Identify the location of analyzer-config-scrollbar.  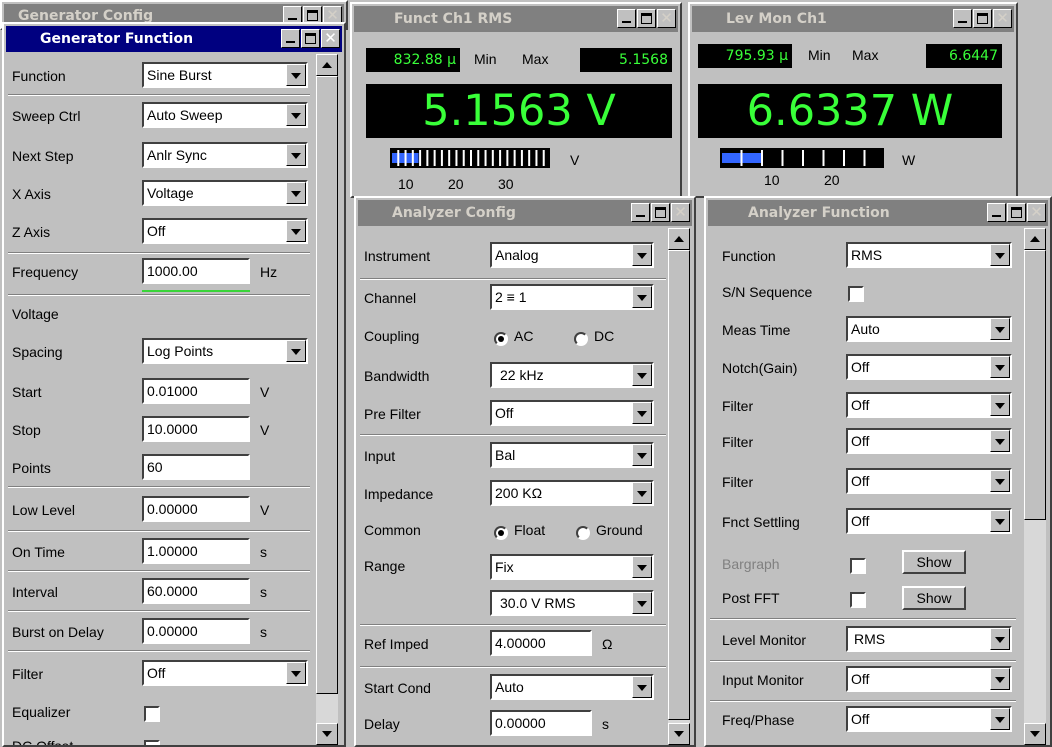
(679, 486).